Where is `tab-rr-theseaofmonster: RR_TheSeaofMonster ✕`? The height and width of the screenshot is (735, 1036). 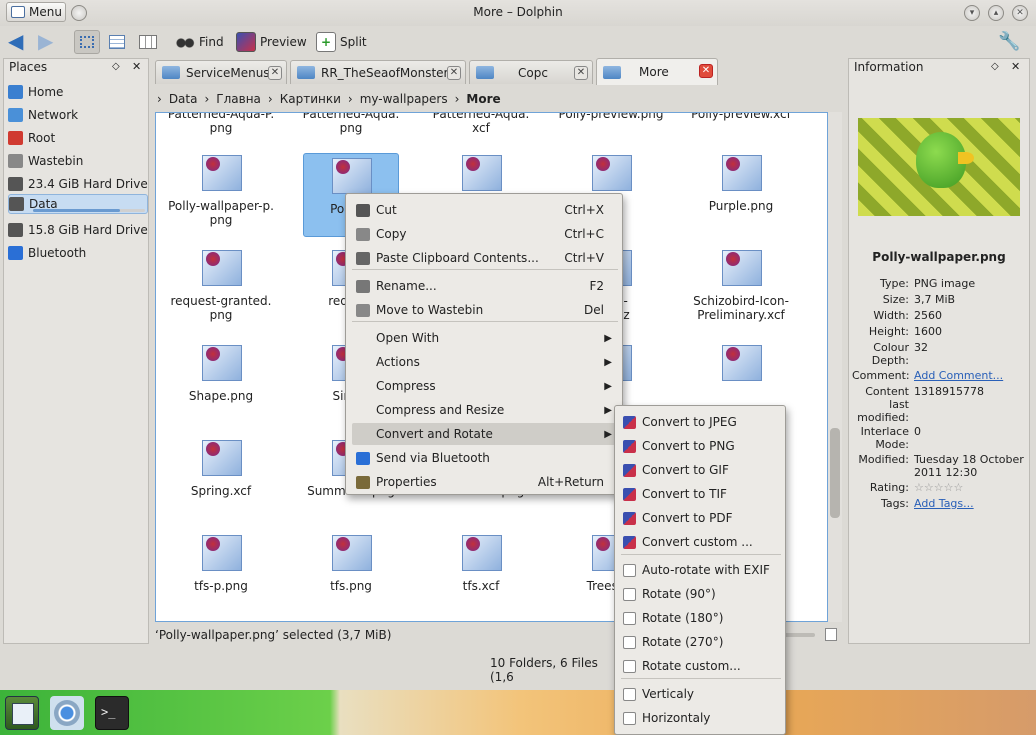
tab-rr-theseaofmonster: RR_TheSeaofMonster ✕ is located at coordinates (378, 72).